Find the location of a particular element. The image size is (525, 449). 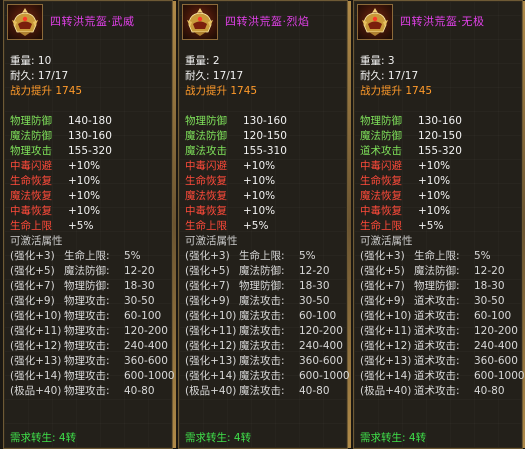

durability-row: 耐久: 17/17 is located at coordinates (389, 76).